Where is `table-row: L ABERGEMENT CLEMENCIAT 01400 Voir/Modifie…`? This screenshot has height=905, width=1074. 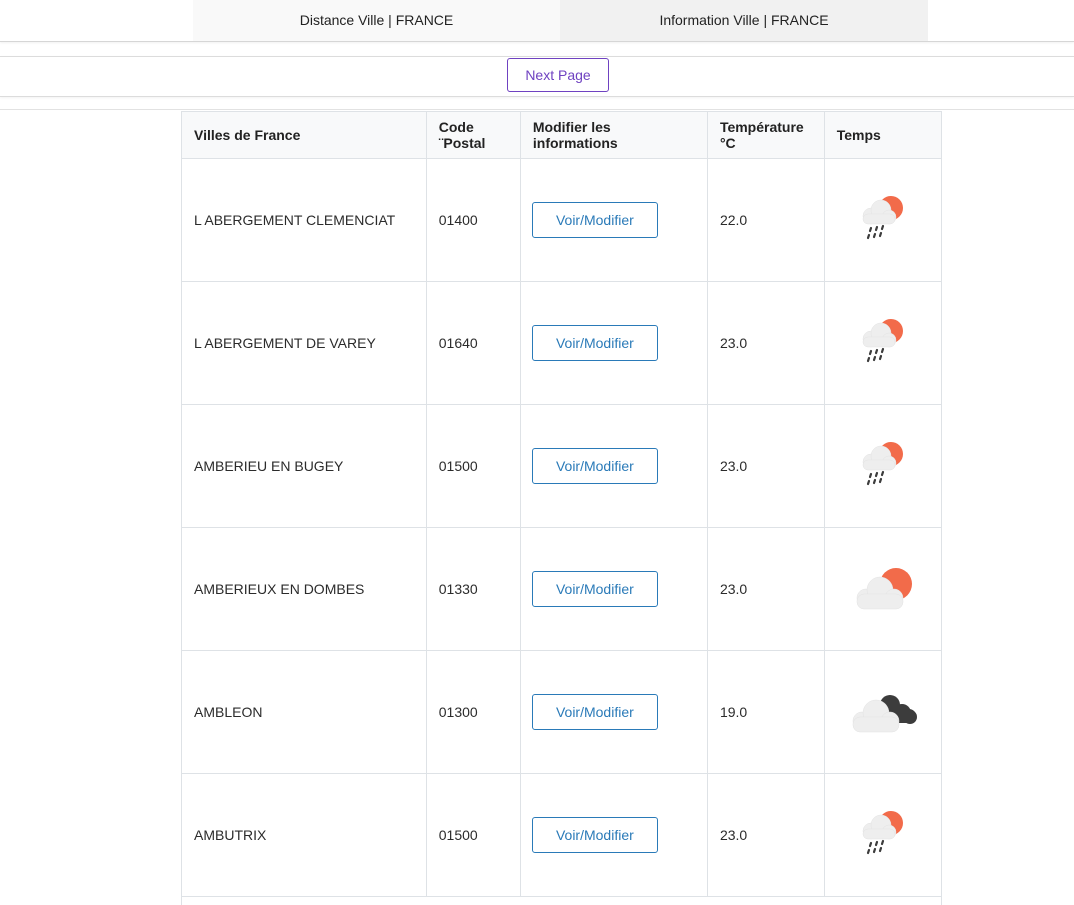
table-row: L ABERGEMENT CLEMENCIAT 01400 Voir/Modifie… is located at coordinates (561, 220).